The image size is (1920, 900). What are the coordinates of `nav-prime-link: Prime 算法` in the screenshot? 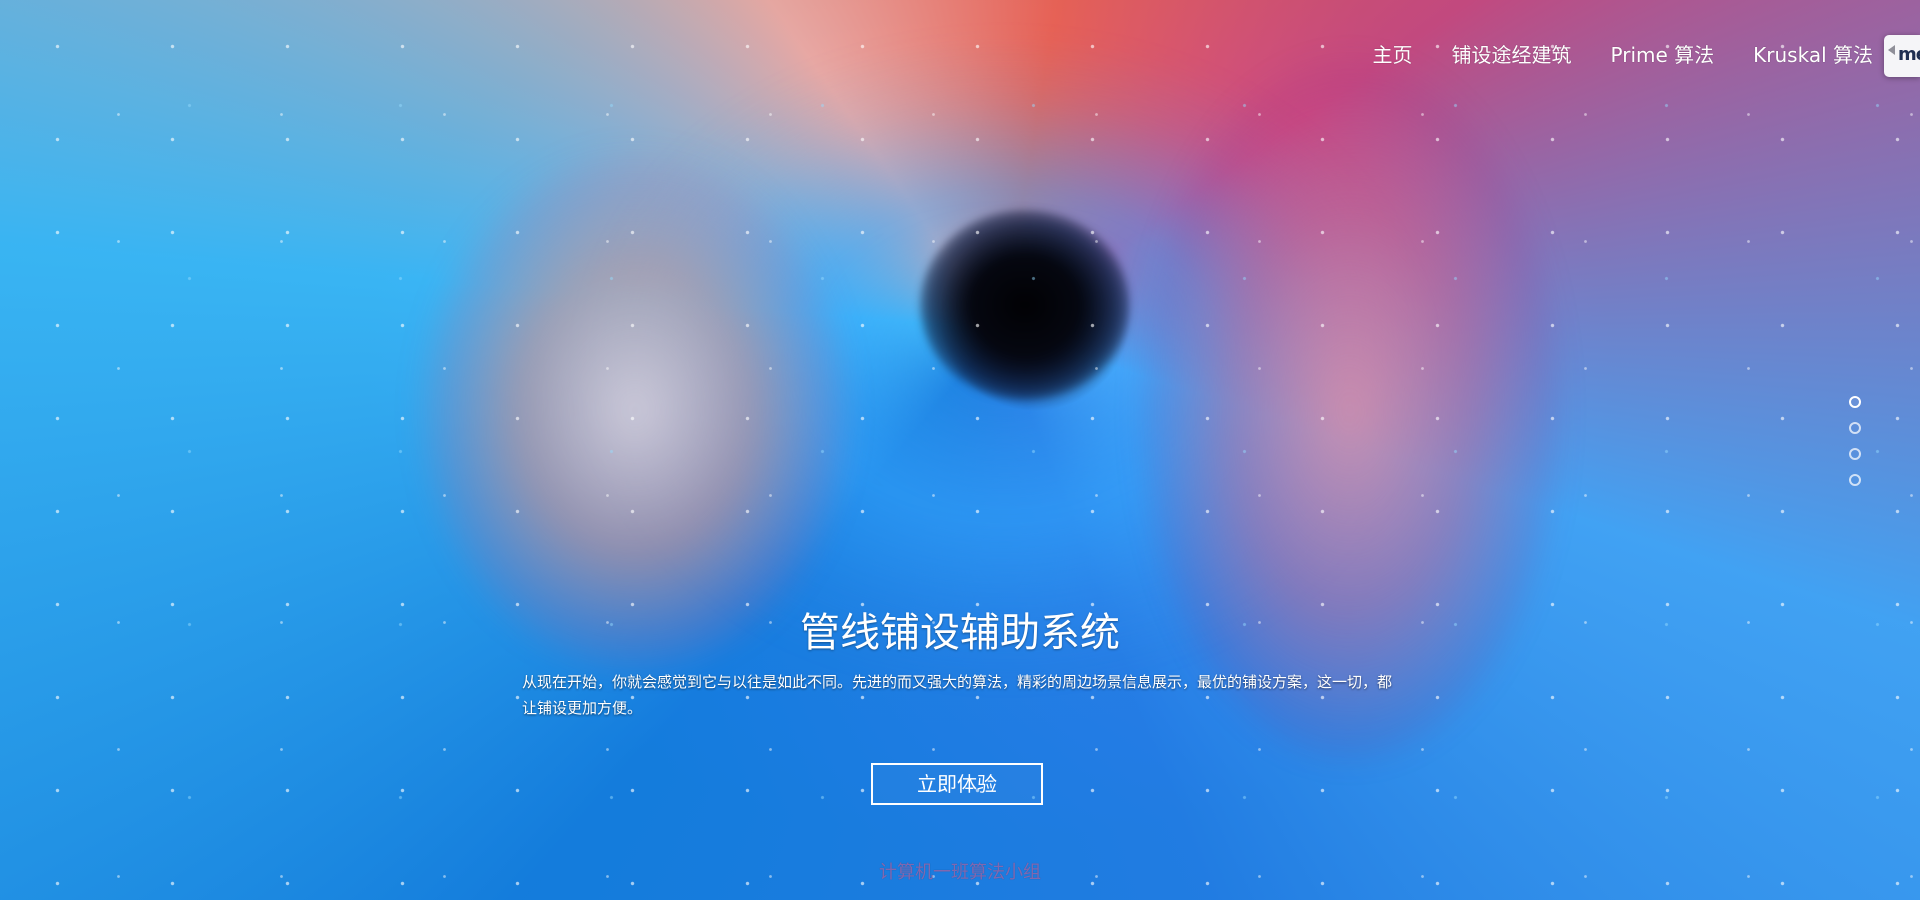 It's located at (1663, 55).